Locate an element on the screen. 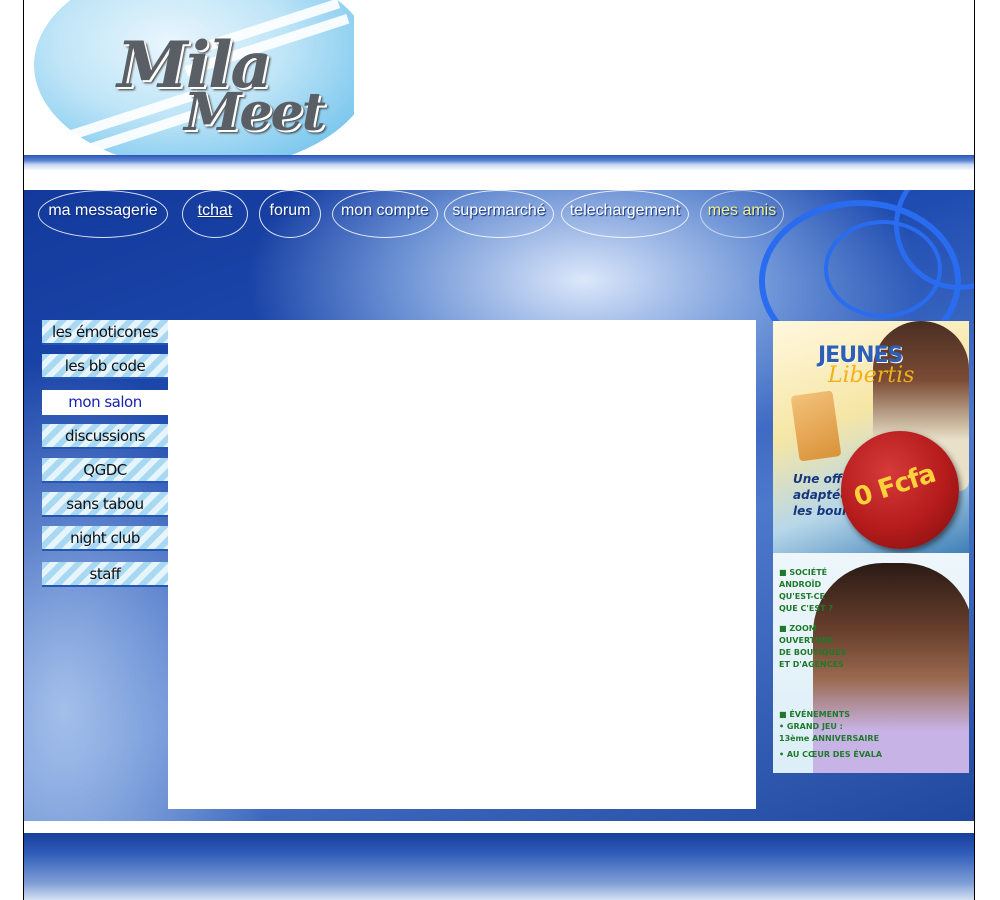 The width and height of the screenshot is (1000, 900). ad2-text-line: • GRAND JEU : is located at coordinates (811, 726).